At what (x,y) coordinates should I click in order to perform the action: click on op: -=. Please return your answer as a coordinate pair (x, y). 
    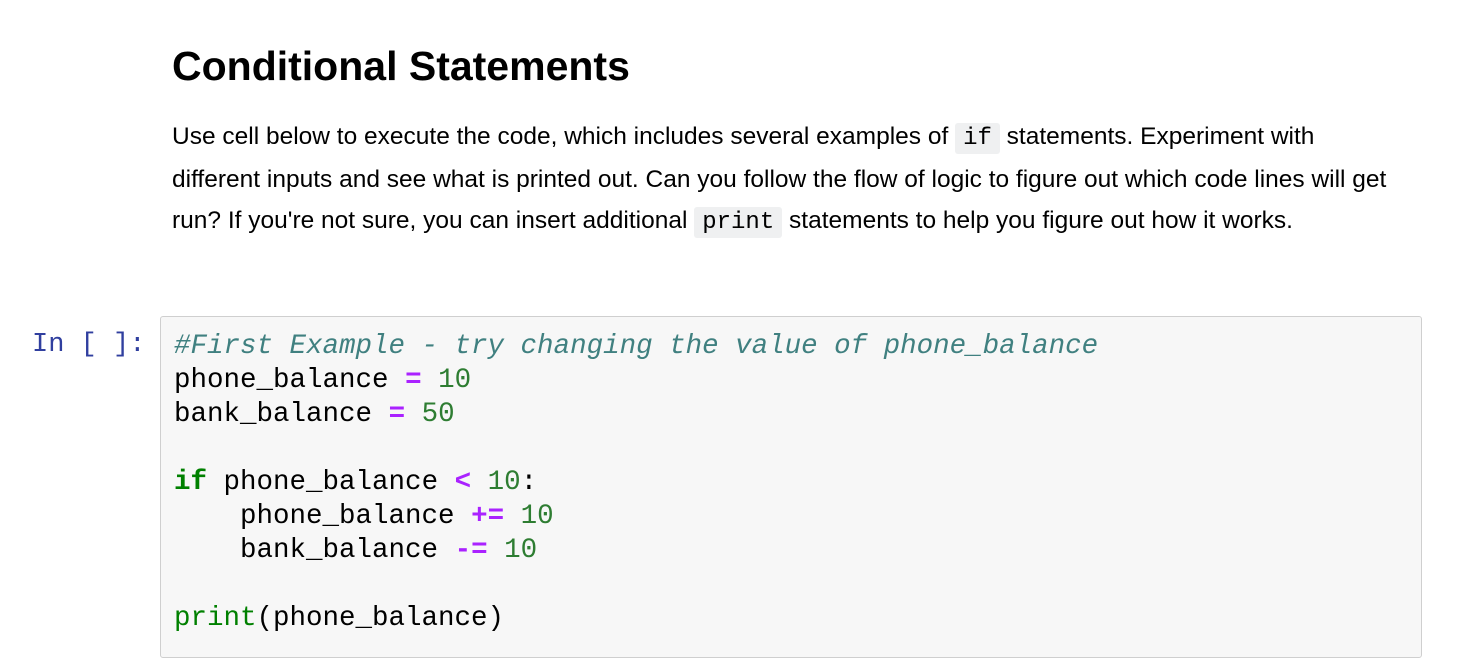
    Looking at the image, I should click on (471, 550).